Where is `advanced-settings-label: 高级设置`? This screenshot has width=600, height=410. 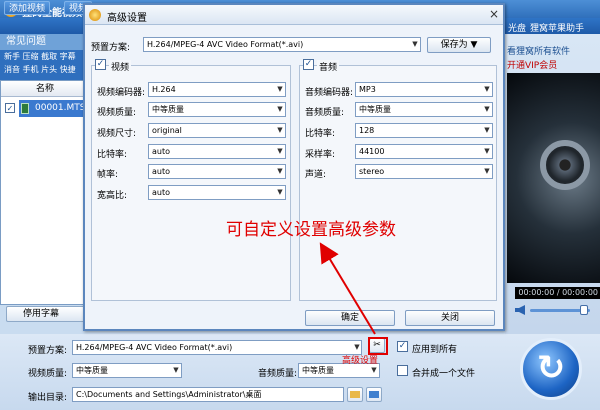
advanced-settings-label: 高级设置 is located at coordinates (360, 361).